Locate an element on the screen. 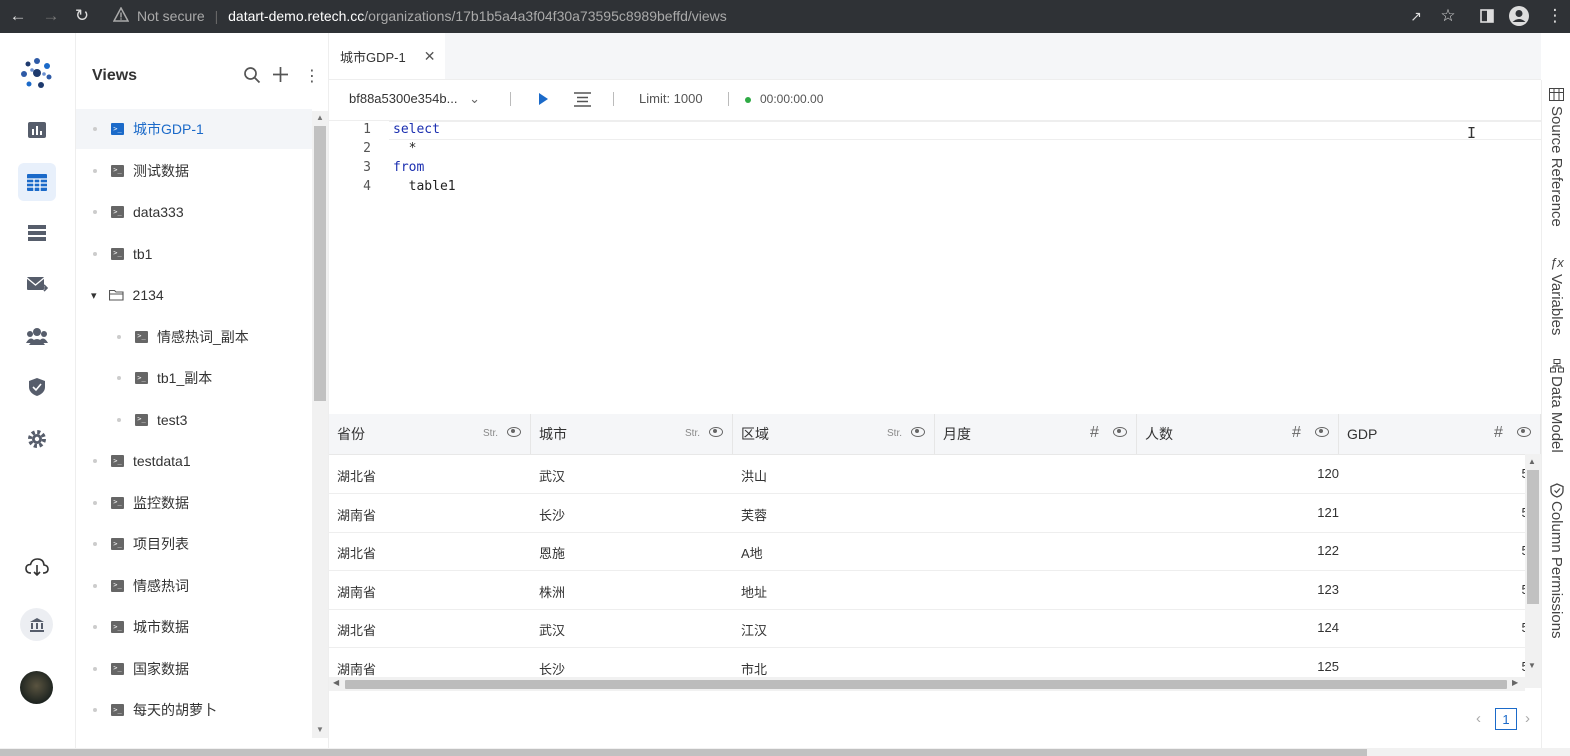 The image size is (1570, 756). tree-item-label: tb1 is located at coordinates (143, 253).